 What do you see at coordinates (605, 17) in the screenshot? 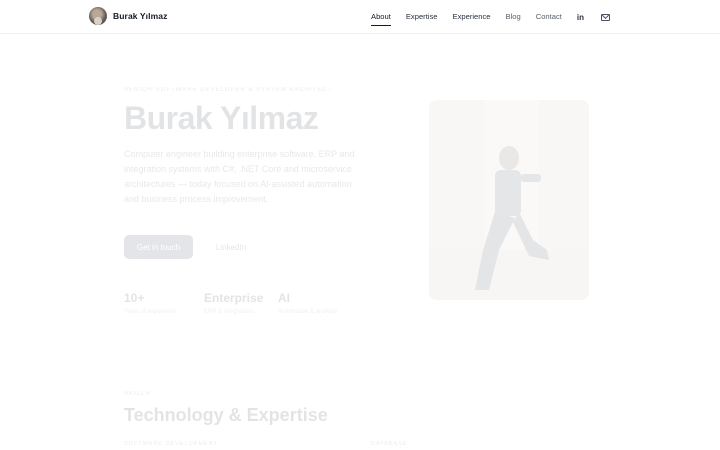
I see `mail-icon` at bounding box center [605, 17].